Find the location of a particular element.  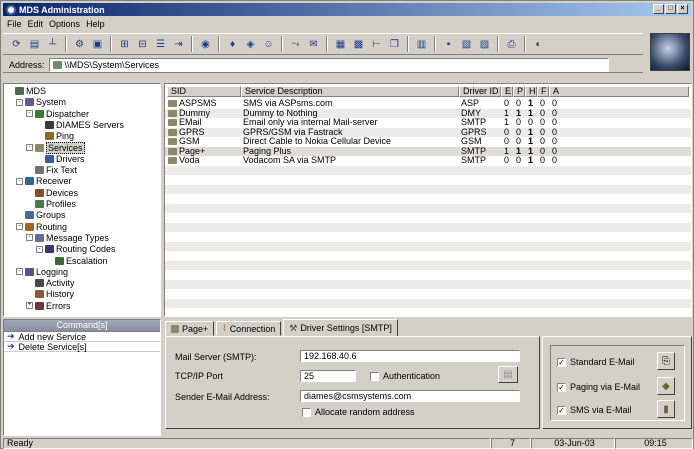

tree-item: - Routing is located at coordinates (41, 227).